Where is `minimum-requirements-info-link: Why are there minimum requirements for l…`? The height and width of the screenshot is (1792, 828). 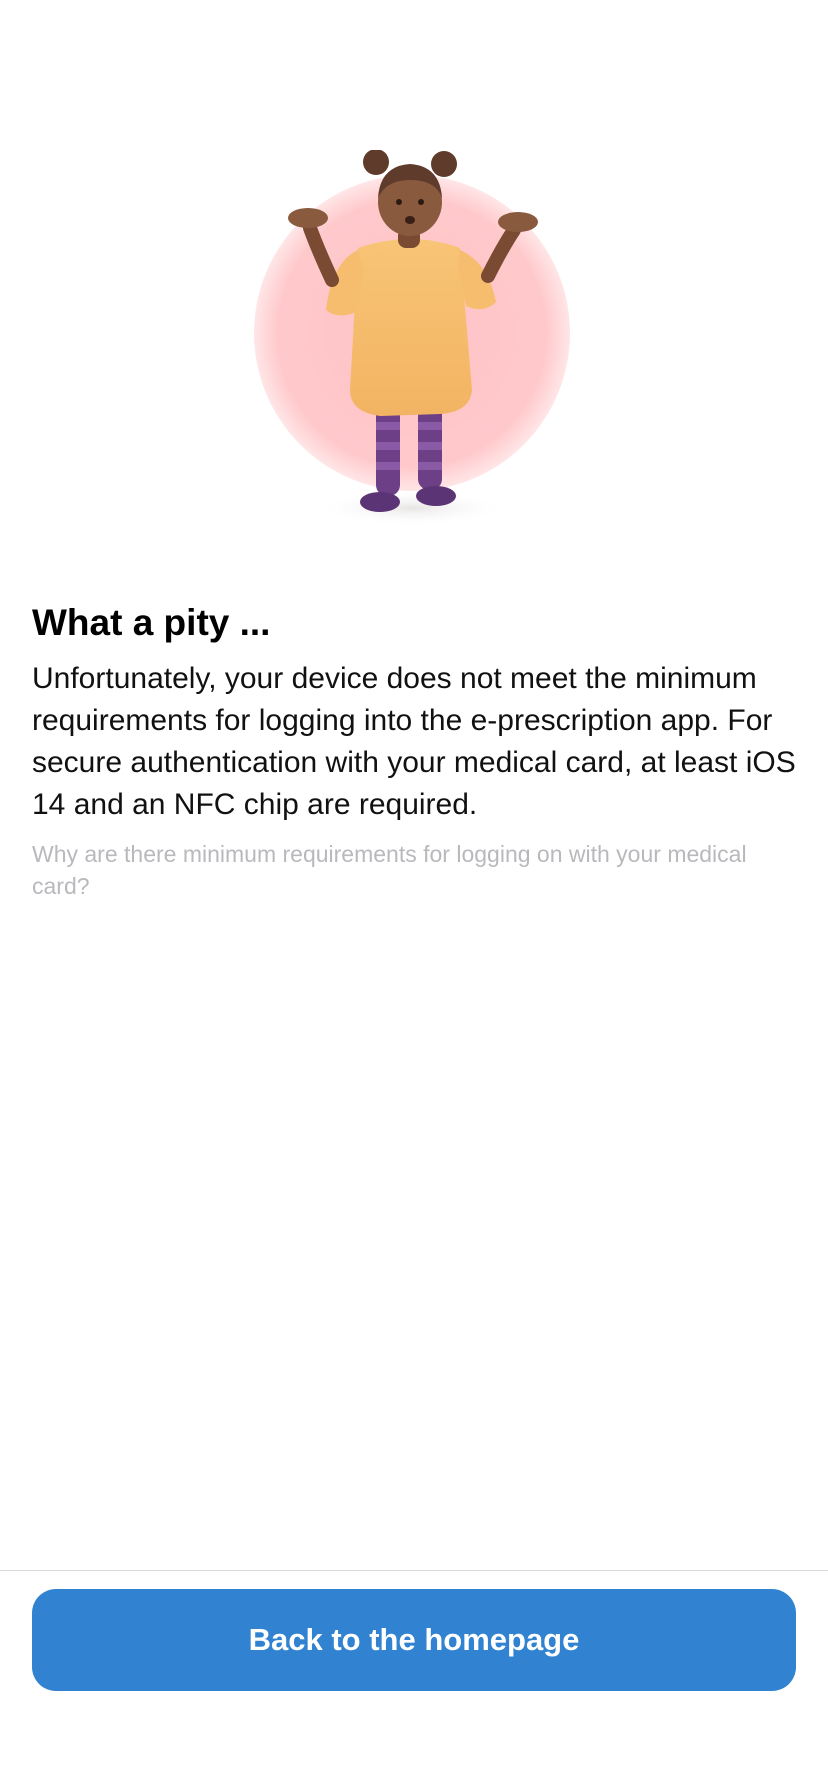
minimum-requirements-info-link: Why are there minimum requirements for l… is located at coordinates (414, 870).